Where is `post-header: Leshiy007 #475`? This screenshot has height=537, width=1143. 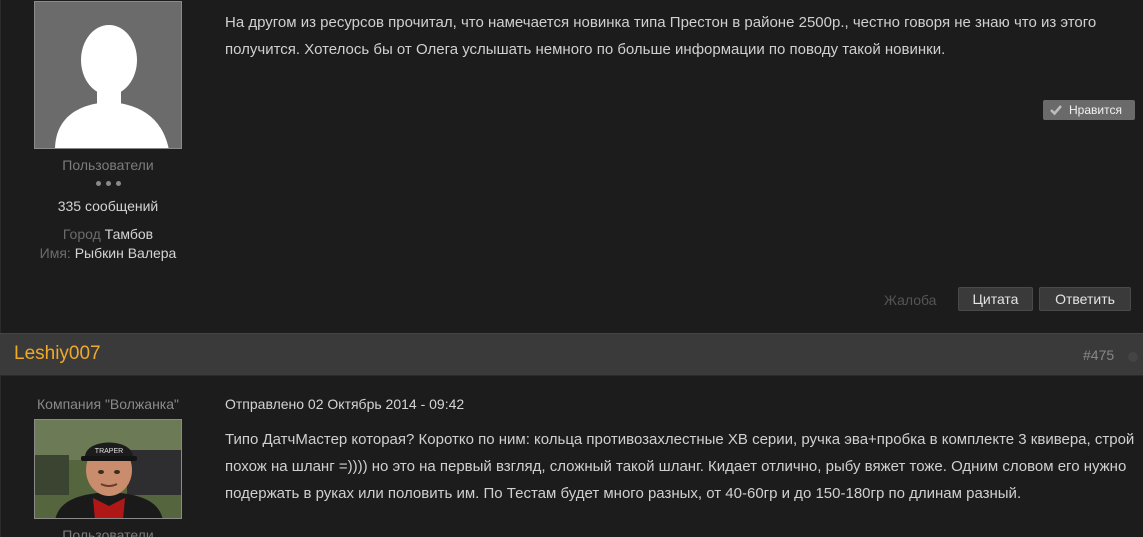
post-header: Leshiy007 #475 is located at coordinates (571, 354).